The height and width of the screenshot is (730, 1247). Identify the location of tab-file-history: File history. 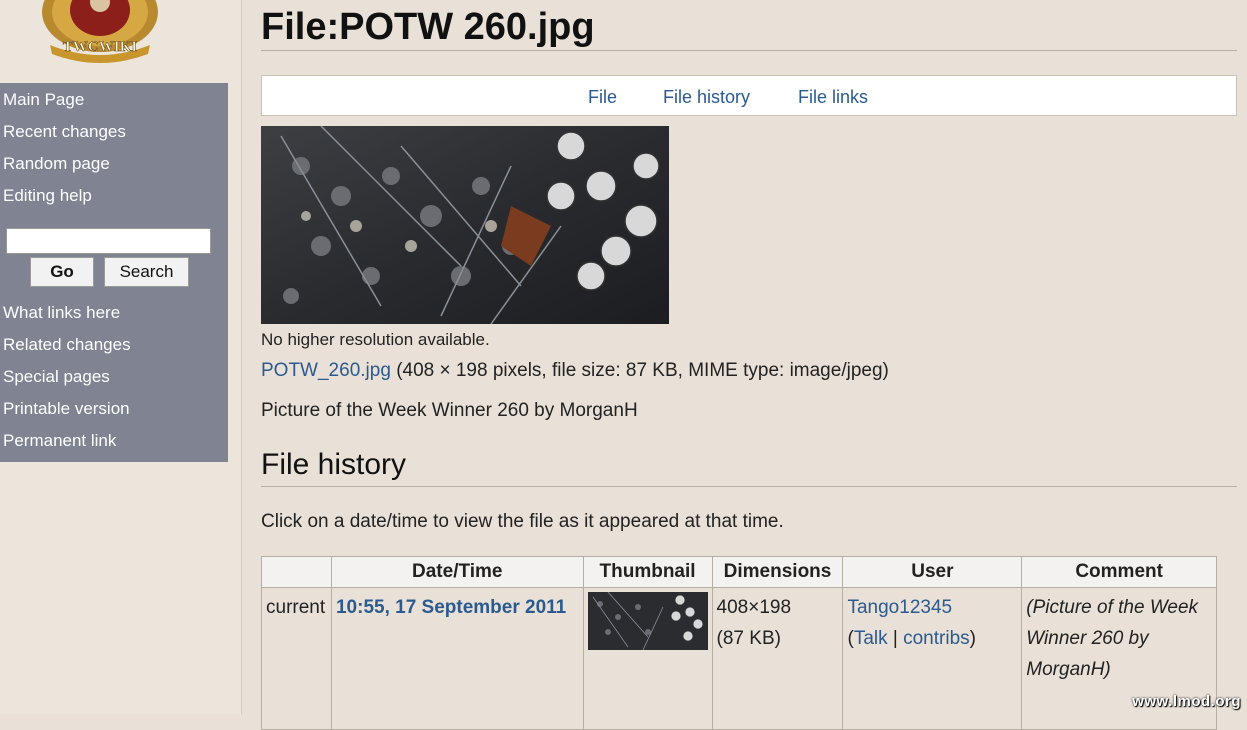
(706, 97).